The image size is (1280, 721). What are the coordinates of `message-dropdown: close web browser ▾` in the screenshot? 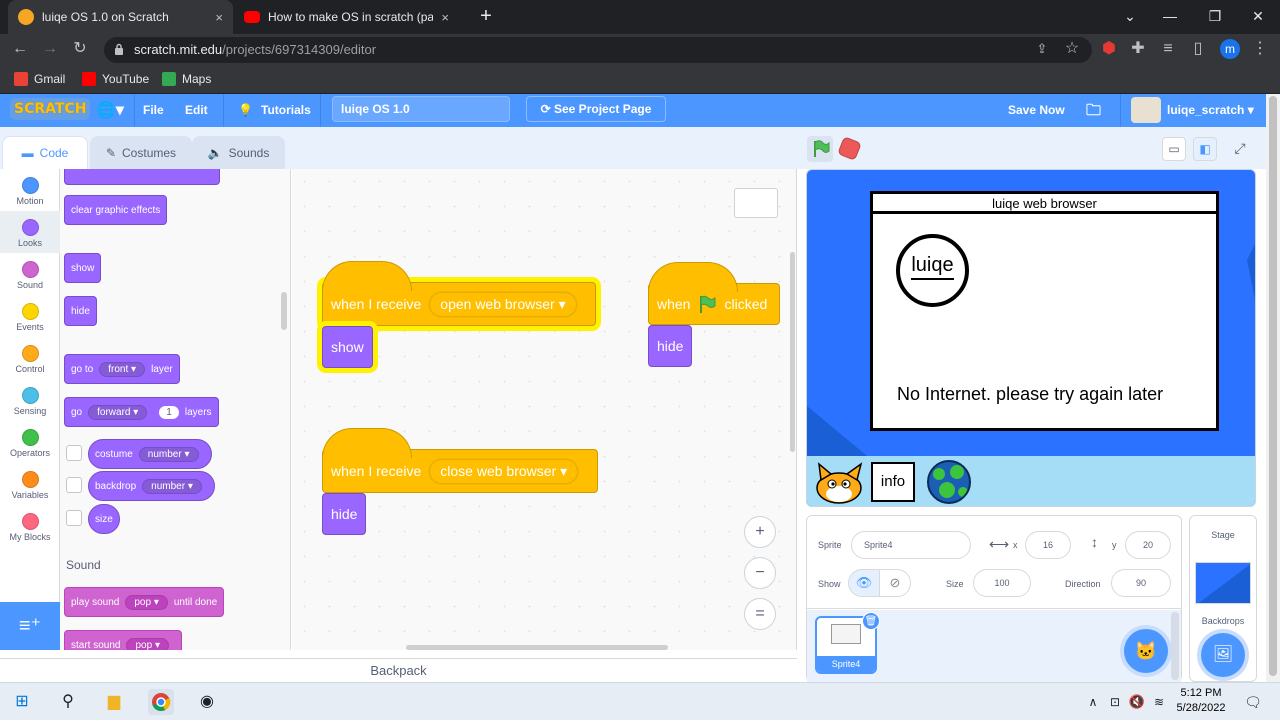 It's located at (504, 471).